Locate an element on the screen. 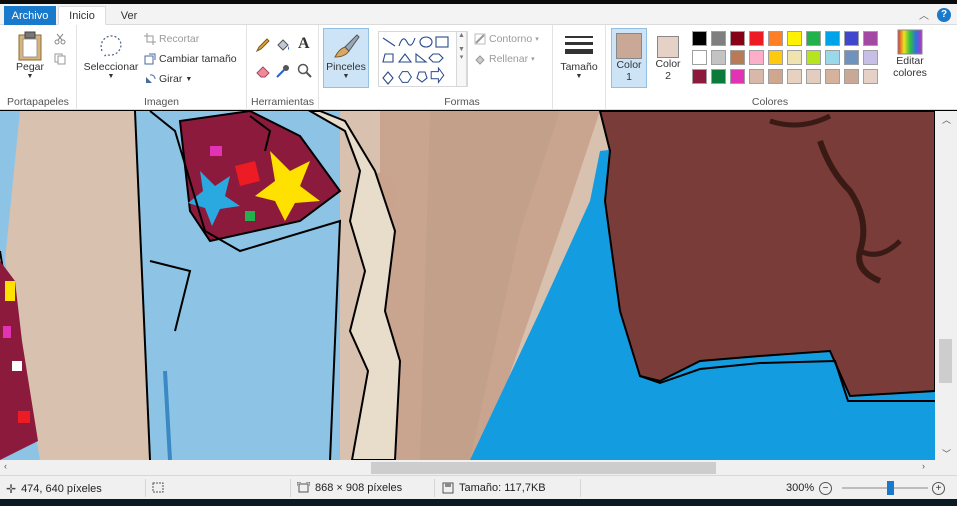 Image resolution: width=957 pixels, height=506 pixels. color1-swatch is located at coordinates (629, 46).